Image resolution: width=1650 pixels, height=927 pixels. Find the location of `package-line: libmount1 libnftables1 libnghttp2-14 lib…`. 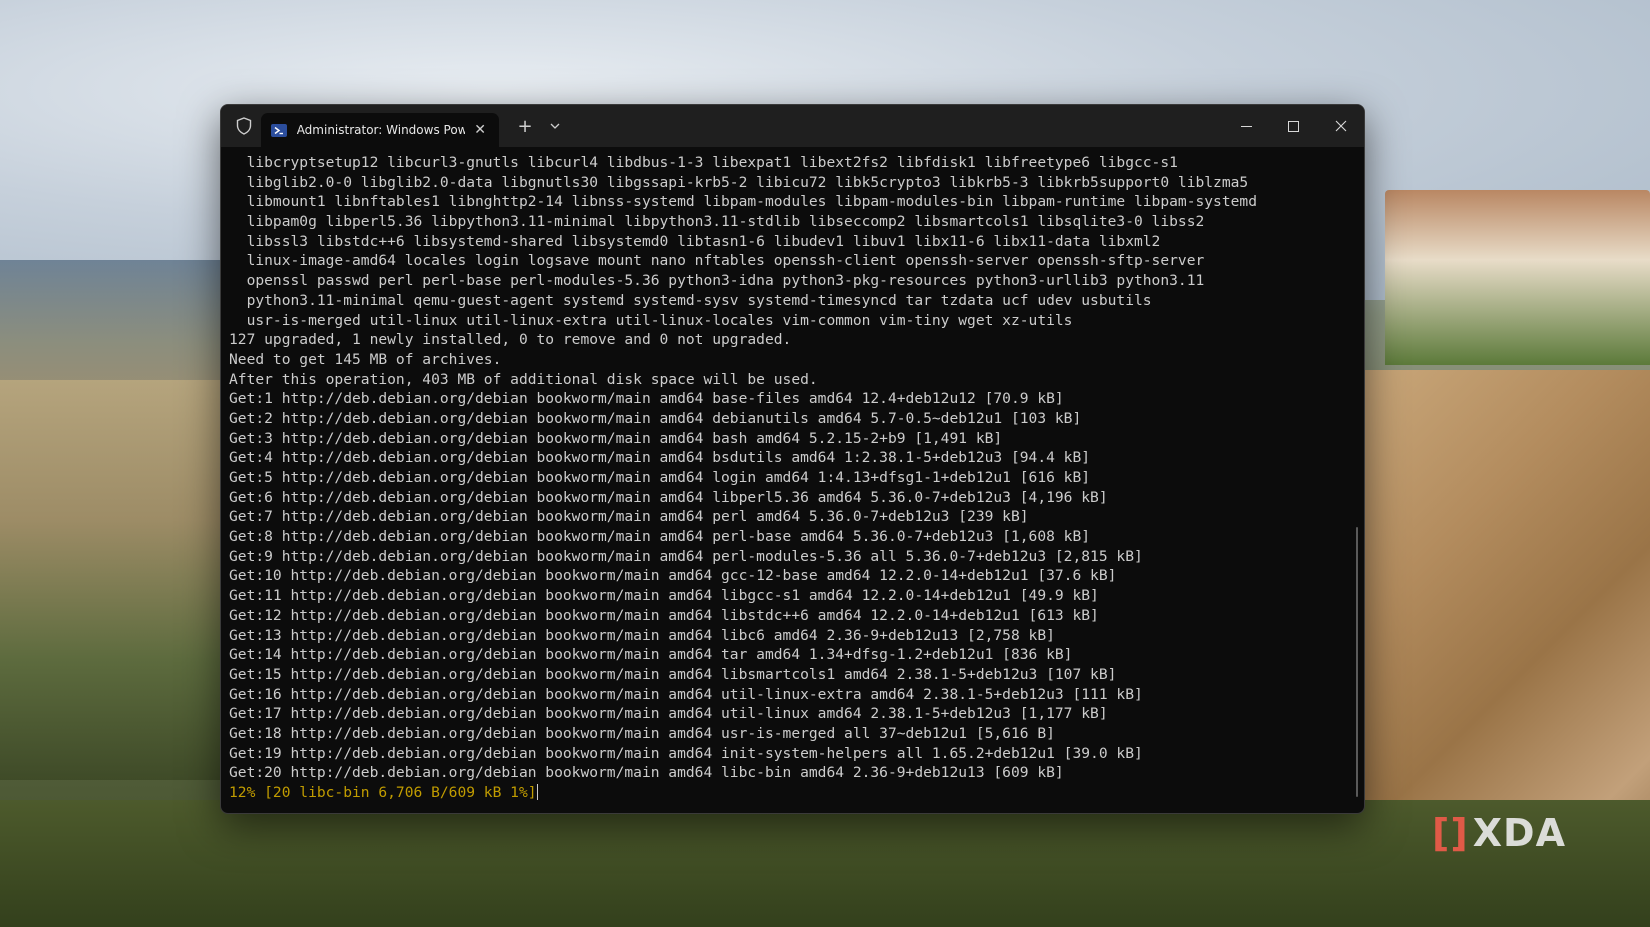

package-line: libmount1 libnftables1 libnghttp2-14 lib… is located at coordinates (743, 202).